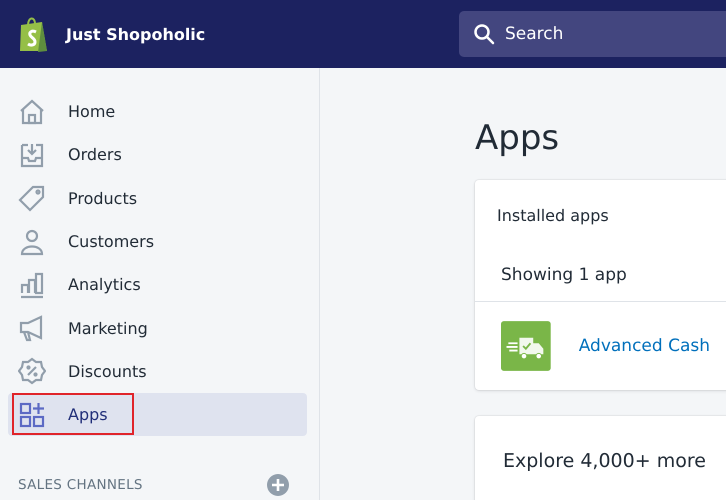 This screenshot has height=500, width=726. What do you see at coordinates (600, 263) in the screenshot?
I see `app-count: Showing 1 app` at bounding box center [600, 263].